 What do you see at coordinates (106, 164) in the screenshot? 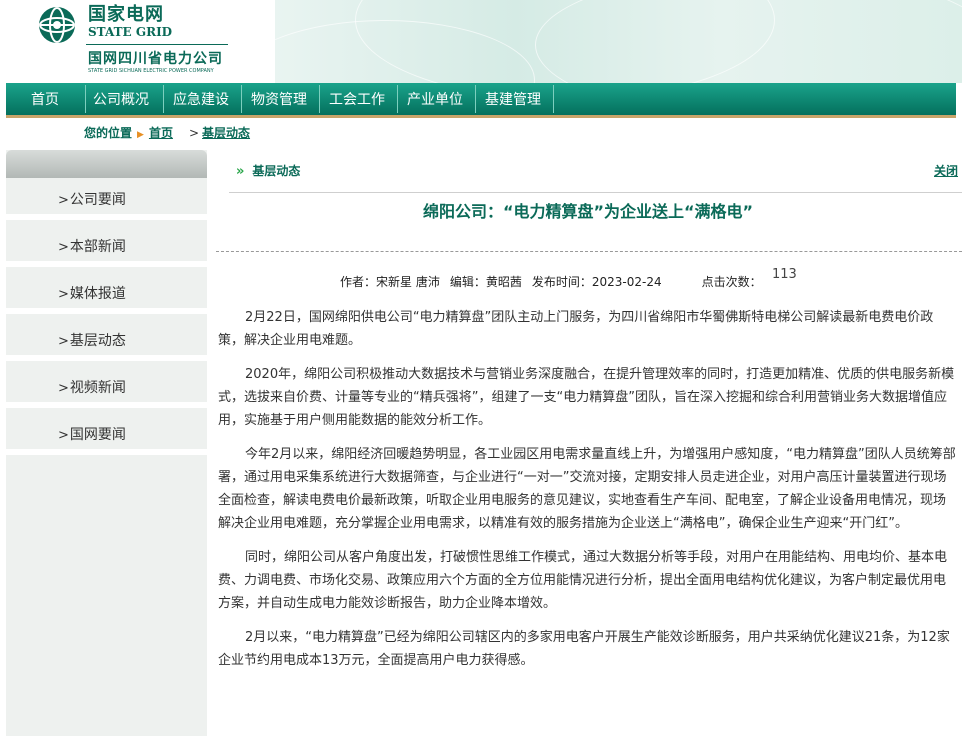
I see `sidebar-header` at bounding box center [106, 164].